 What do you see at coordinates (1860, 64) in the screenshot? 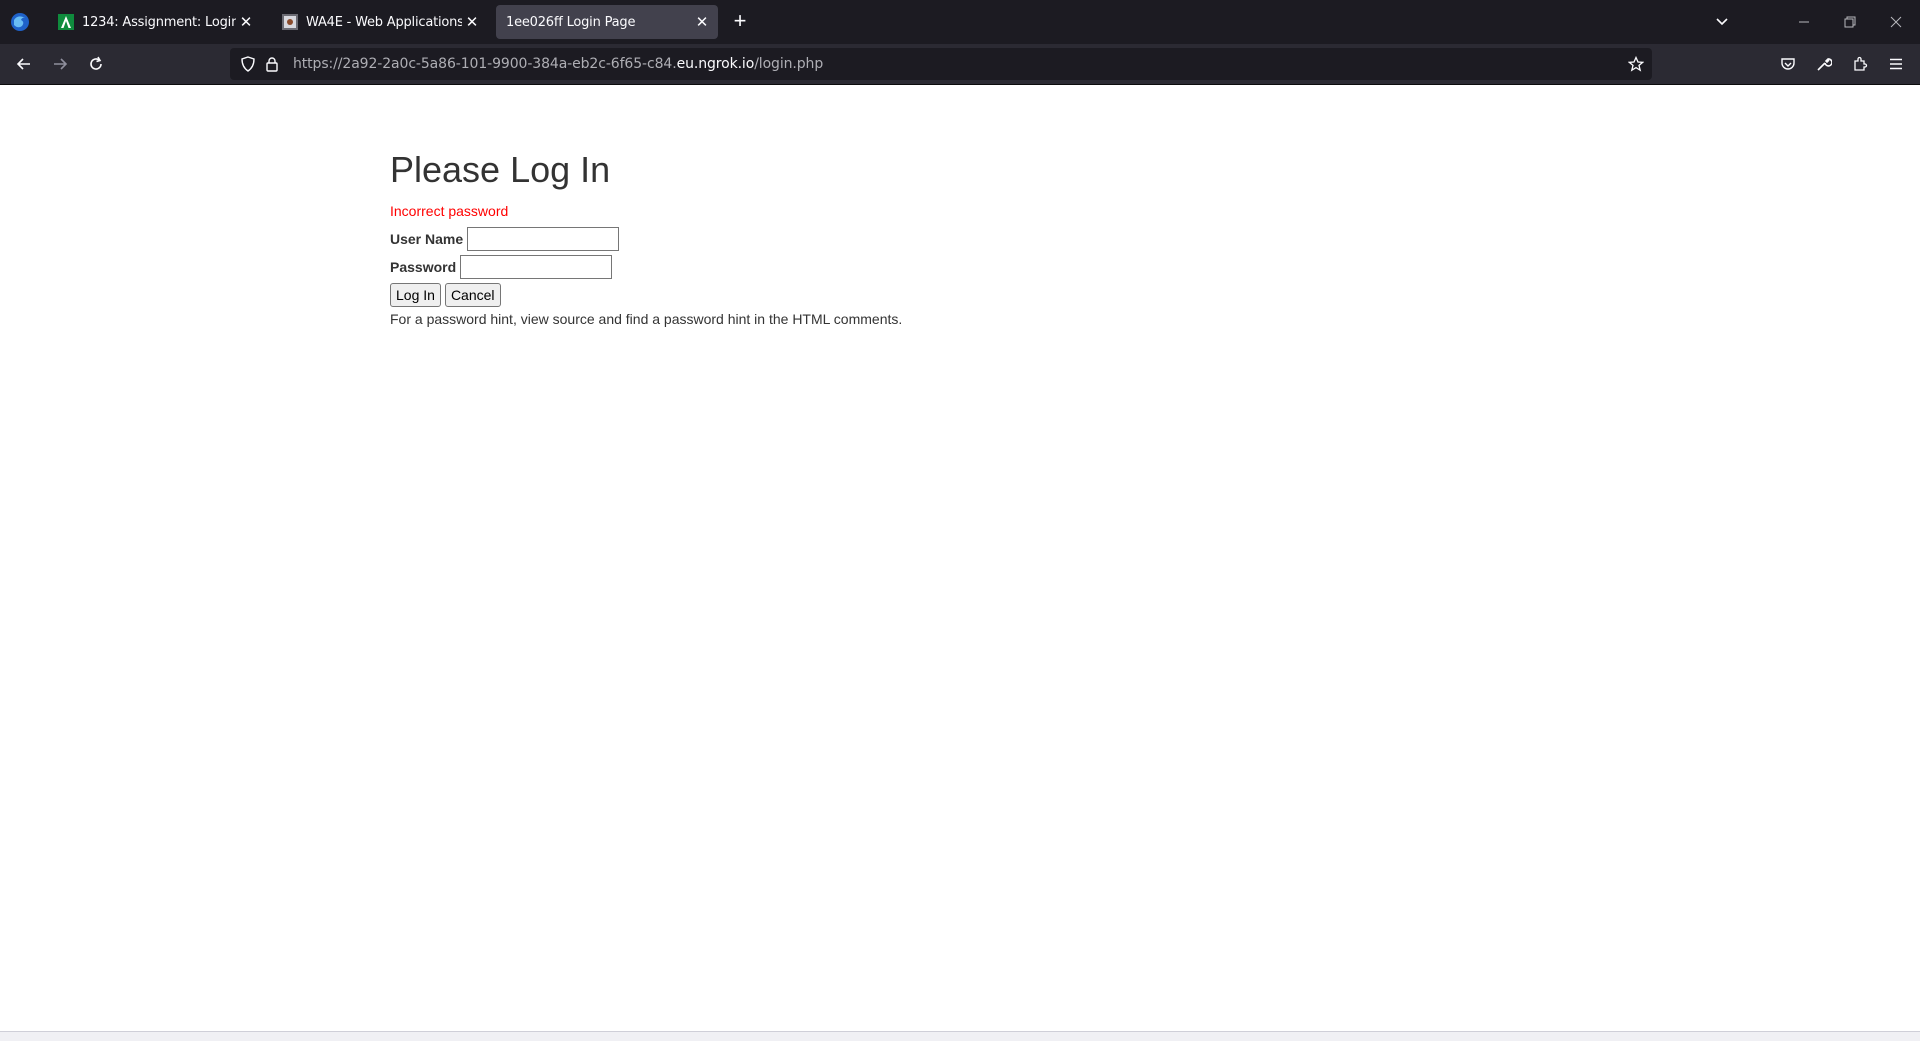
I see `extensions-puzzle-icon` at bounding box center [1860, 64].